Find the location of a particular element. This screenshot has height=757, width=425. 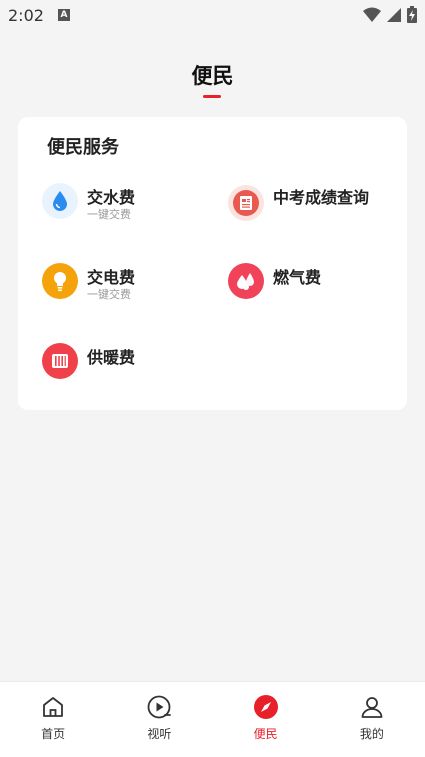

home-icon is located at coordinates (53, 707).